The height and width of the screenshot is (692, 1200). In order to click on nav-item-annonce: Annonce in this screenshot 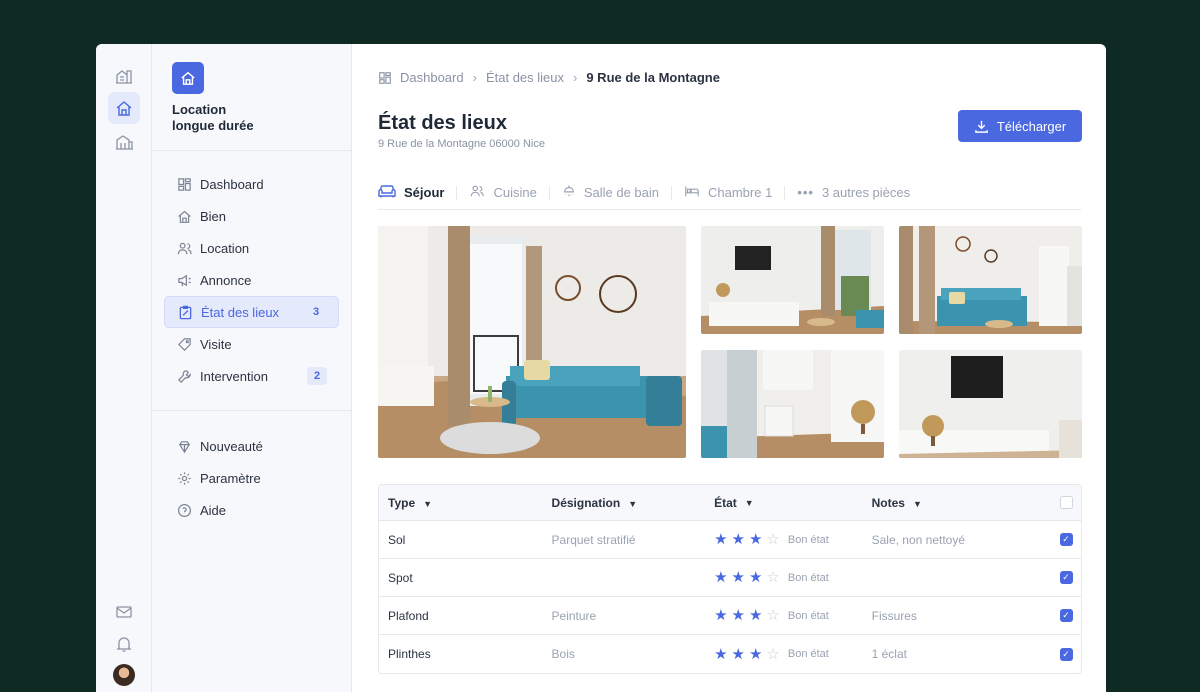, I will do `click(251, 280)`.